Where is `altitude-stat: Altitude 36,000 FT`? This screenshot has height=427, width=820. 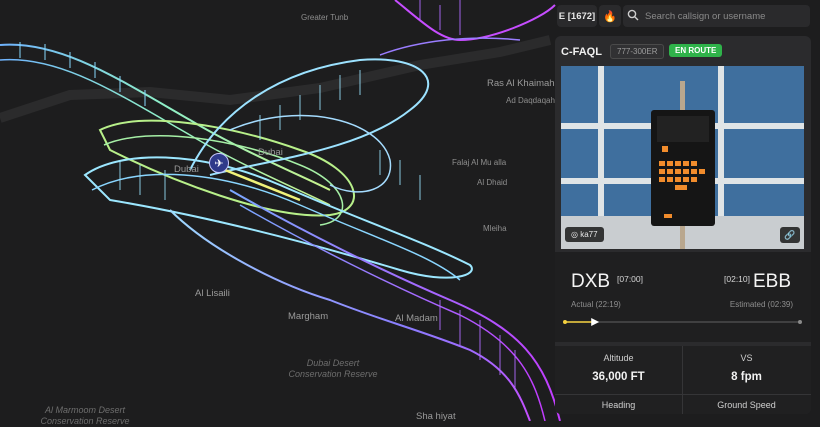
altitude-stat: Altitude 36,000 FT is located at coordinates (618, 368).